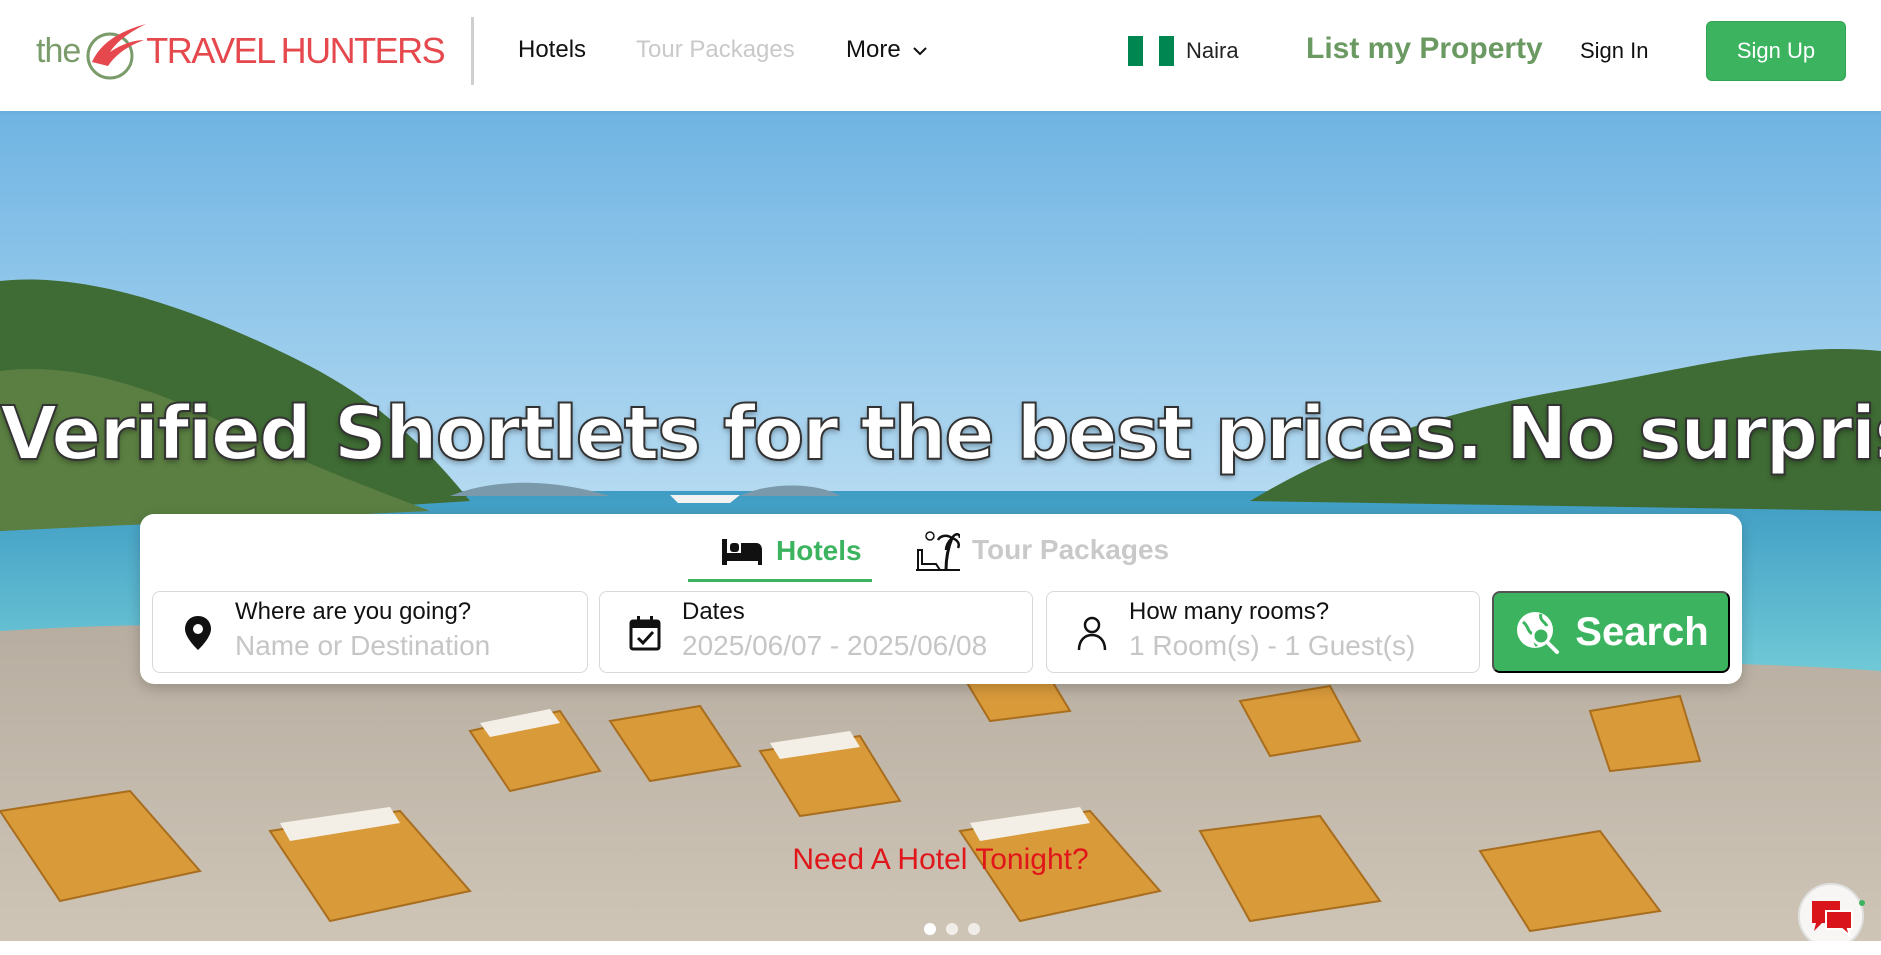 The width and height of the screenshot is (1881, 955). I want to click on header-divider, so click(472, 51).